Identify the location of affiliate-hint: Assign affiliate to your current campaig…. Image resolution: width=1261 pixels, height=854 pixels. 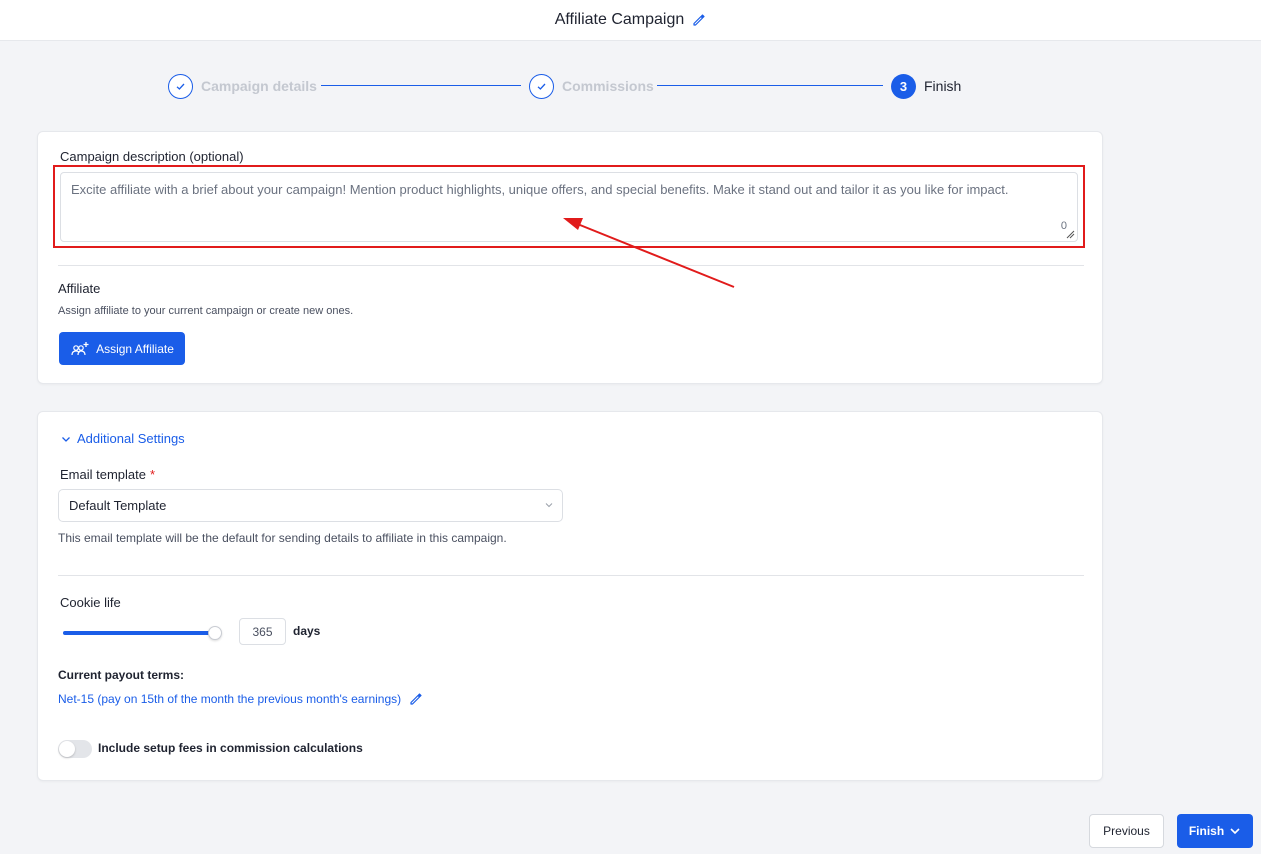
(206, 311).